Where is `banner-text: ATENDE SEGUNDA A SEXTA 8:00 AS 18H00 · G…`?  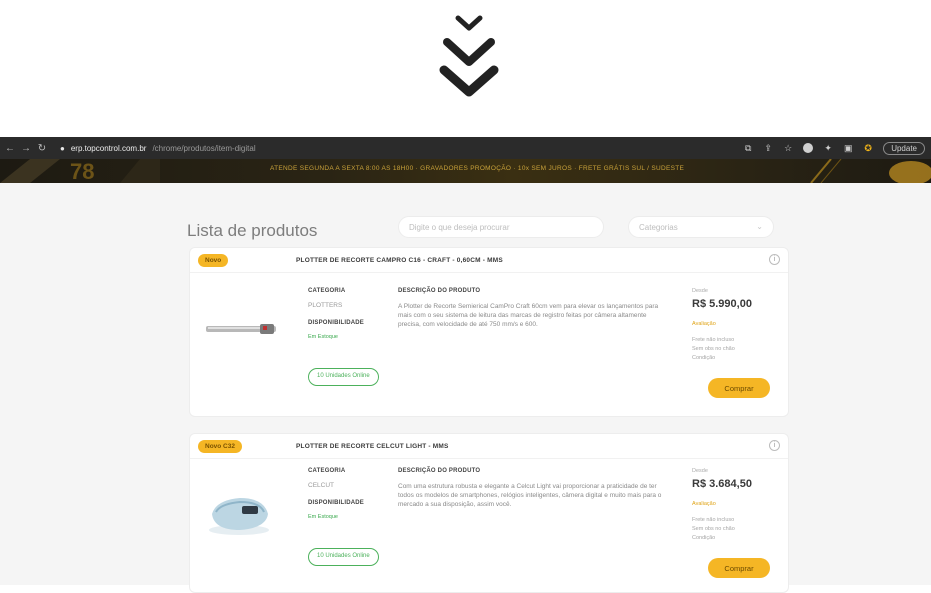 banner-text: ATENDE SEGUNDA A SEXTA 8:00 AS 18H00 · G… is located at coordinates (477, 168).